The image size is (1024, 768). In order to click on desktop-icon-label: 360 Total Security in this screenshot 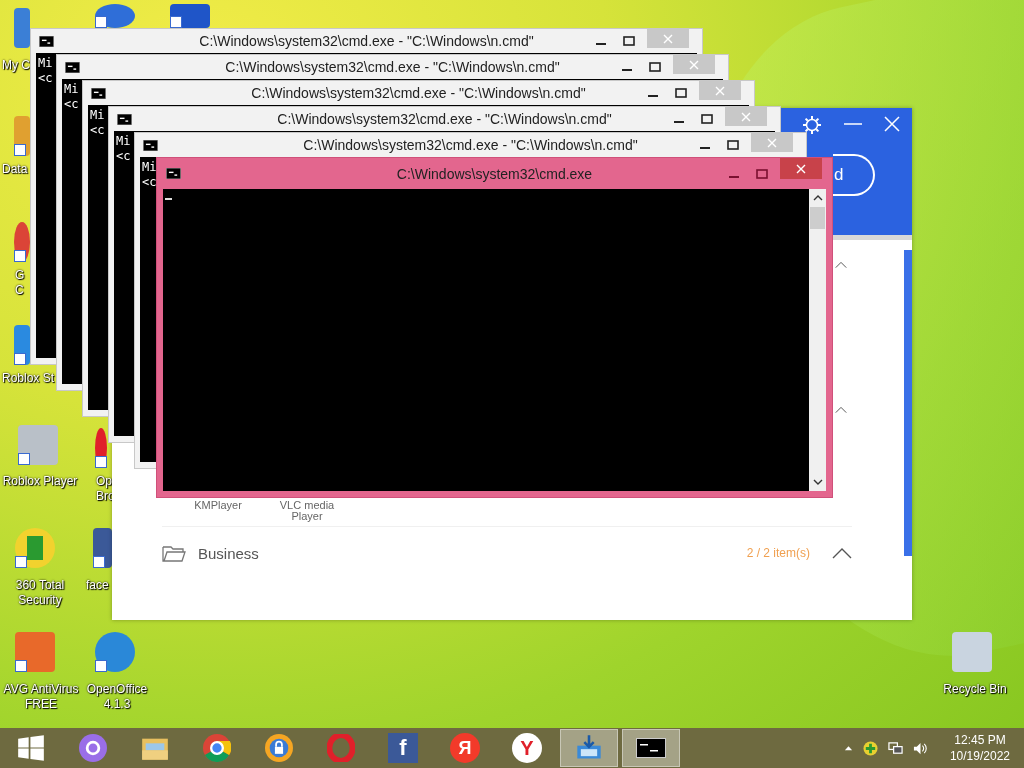, I will do `click(40, 593)`.